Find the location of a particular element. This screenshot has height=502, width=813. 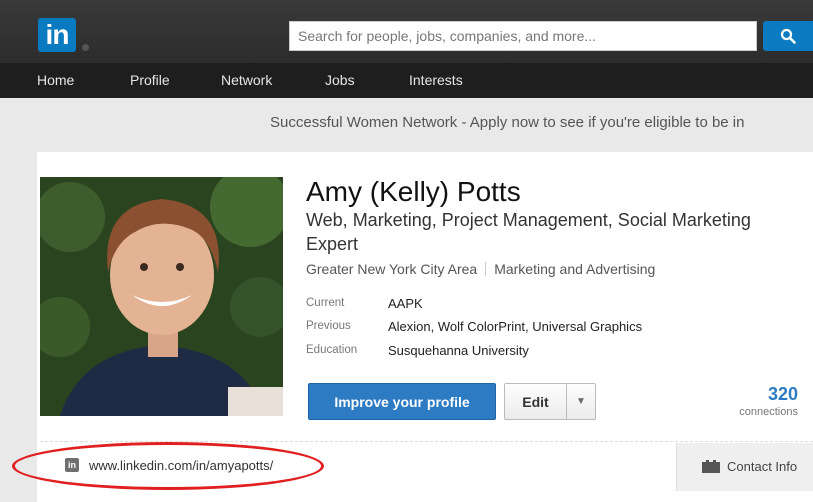

edit-dropdown-button: ▼ is located at coordinates (581, 401).